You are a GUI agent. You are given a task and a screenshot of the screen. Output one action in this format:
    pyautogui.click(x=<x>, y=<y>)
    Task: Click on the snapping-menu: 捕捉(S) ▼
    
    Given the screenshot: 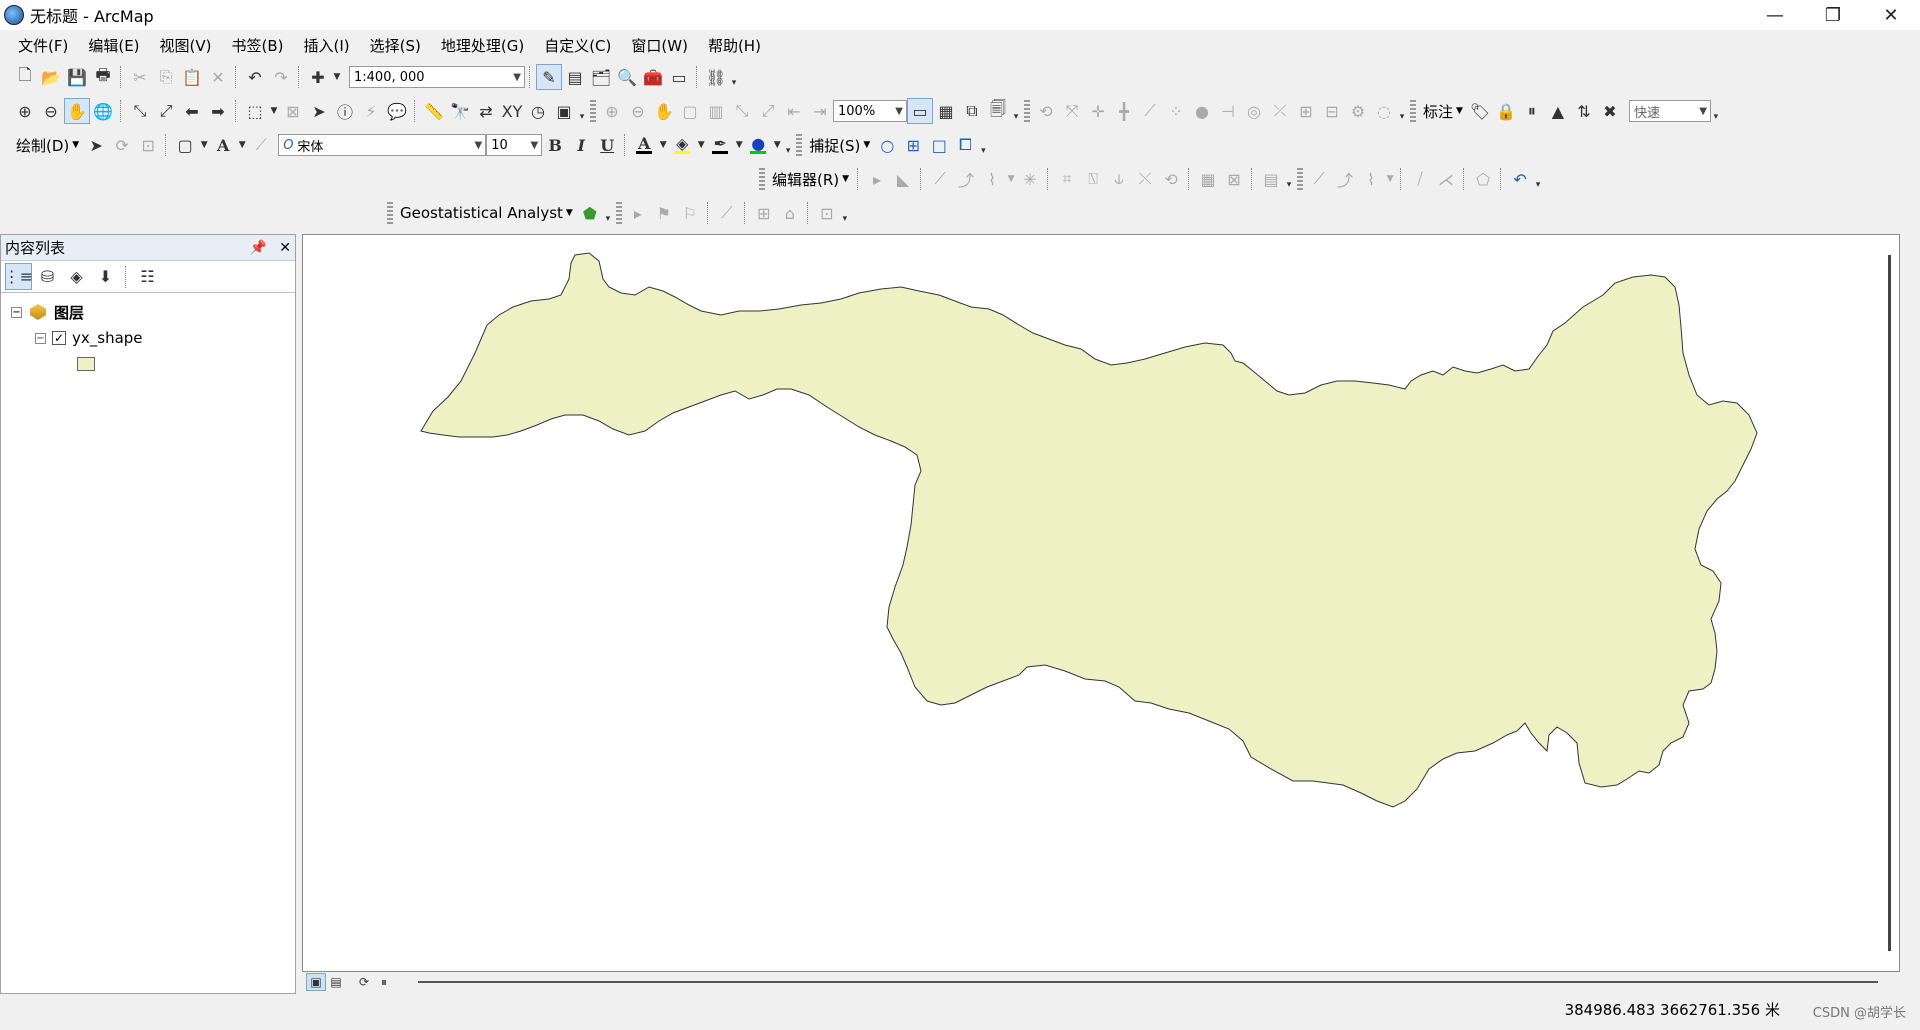 What is the action you would take?
    pyautogui.click(x=839, y=145)
    